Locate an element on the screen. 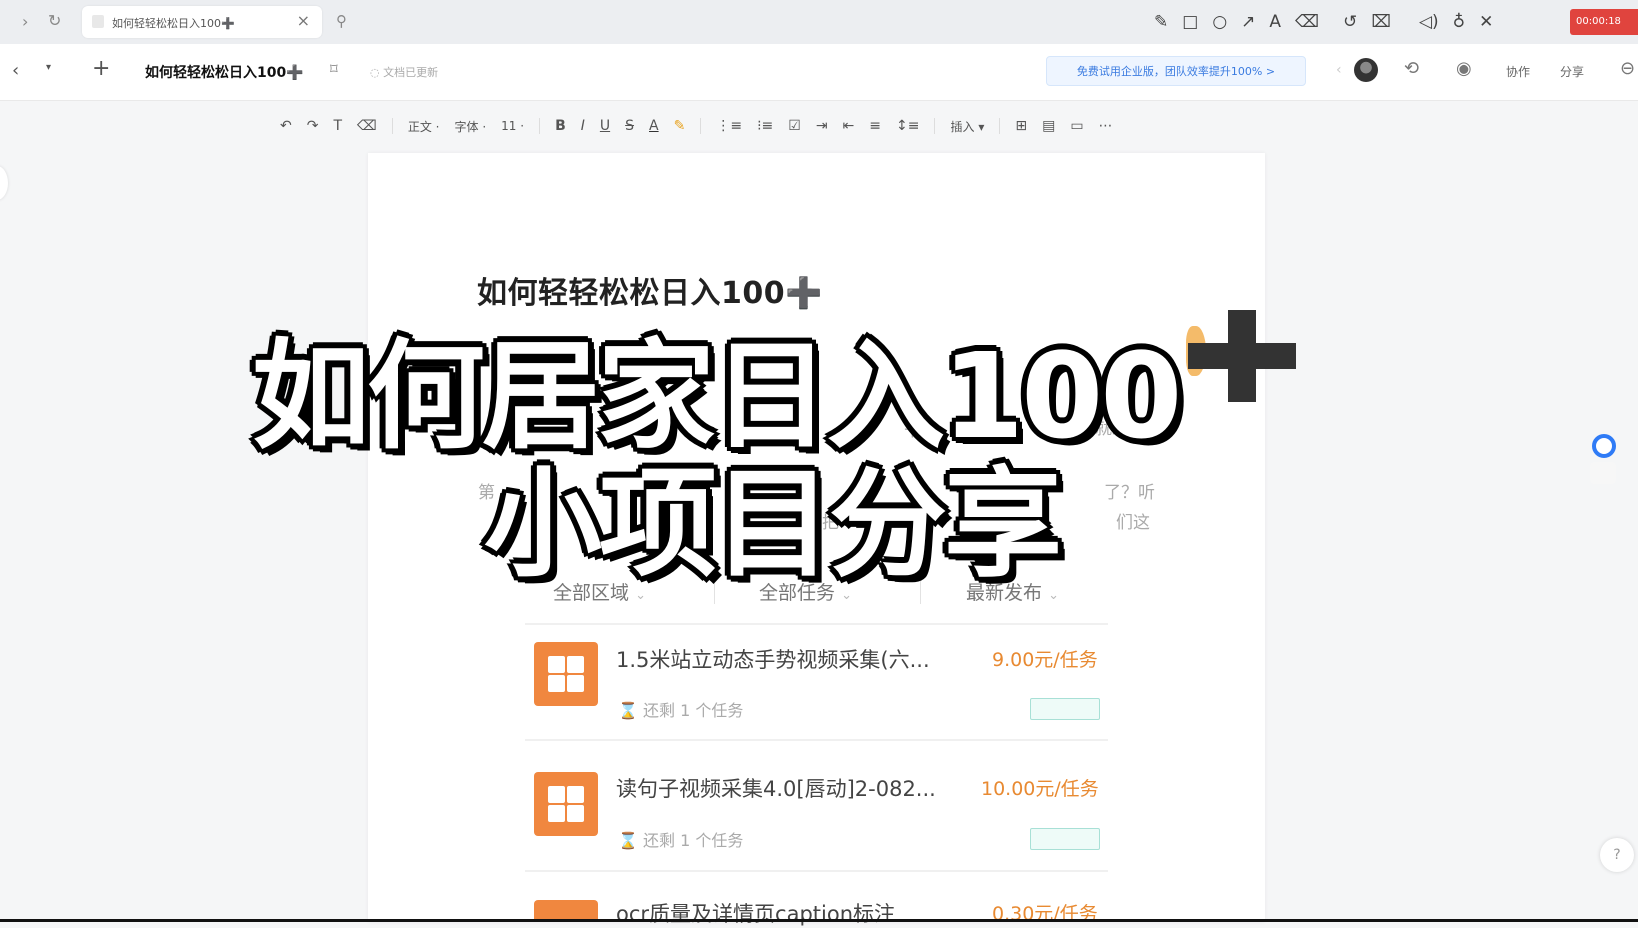 The height and width of the screenshot is (928, 1638). insert-menu: 插入 ▾ is located at coordinates (967, 126).